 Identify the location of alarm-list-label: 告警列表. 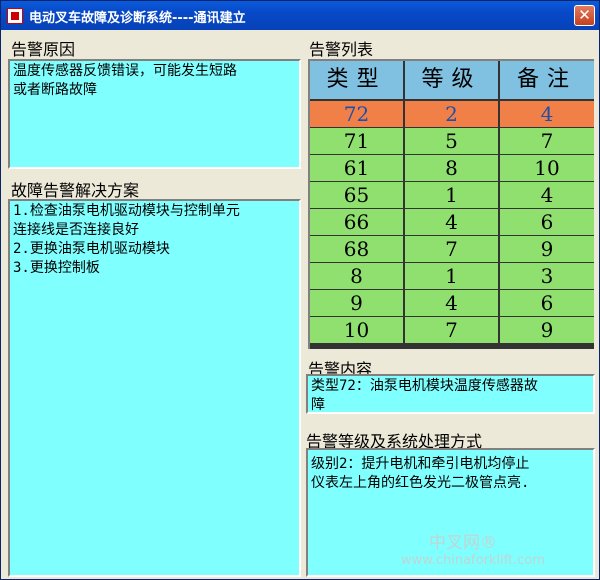
(341, 49).